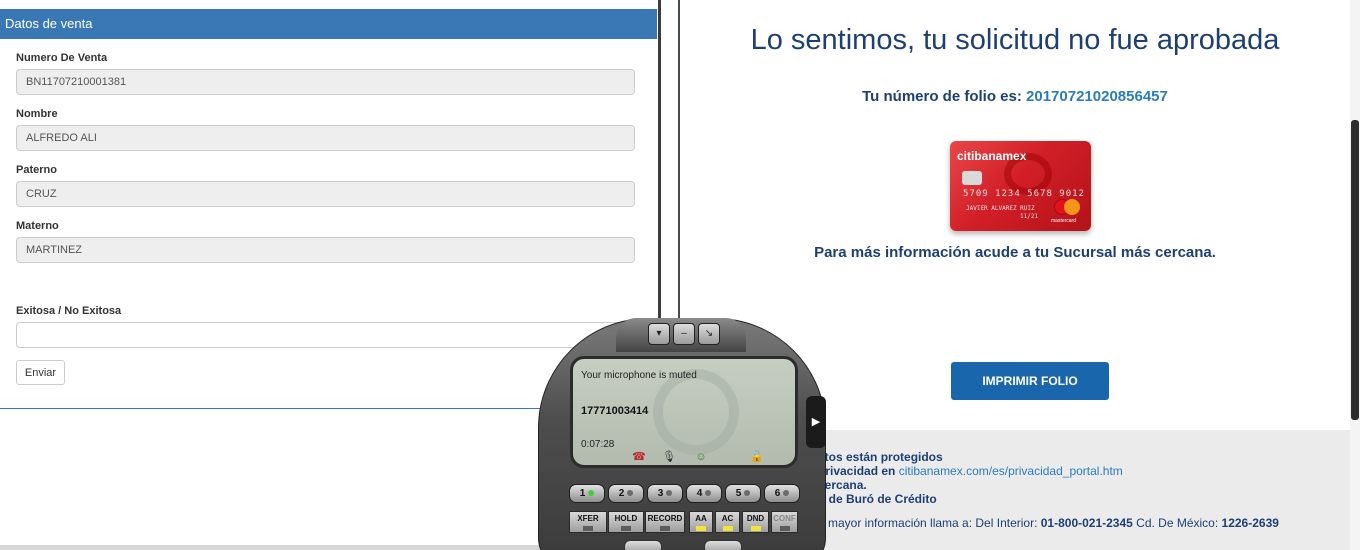 This screenshot has height=550, width=1360. What do you see at coordinates (784, 528) in the screenshot?
I see `conf-led` at bounding box center [784, 528].